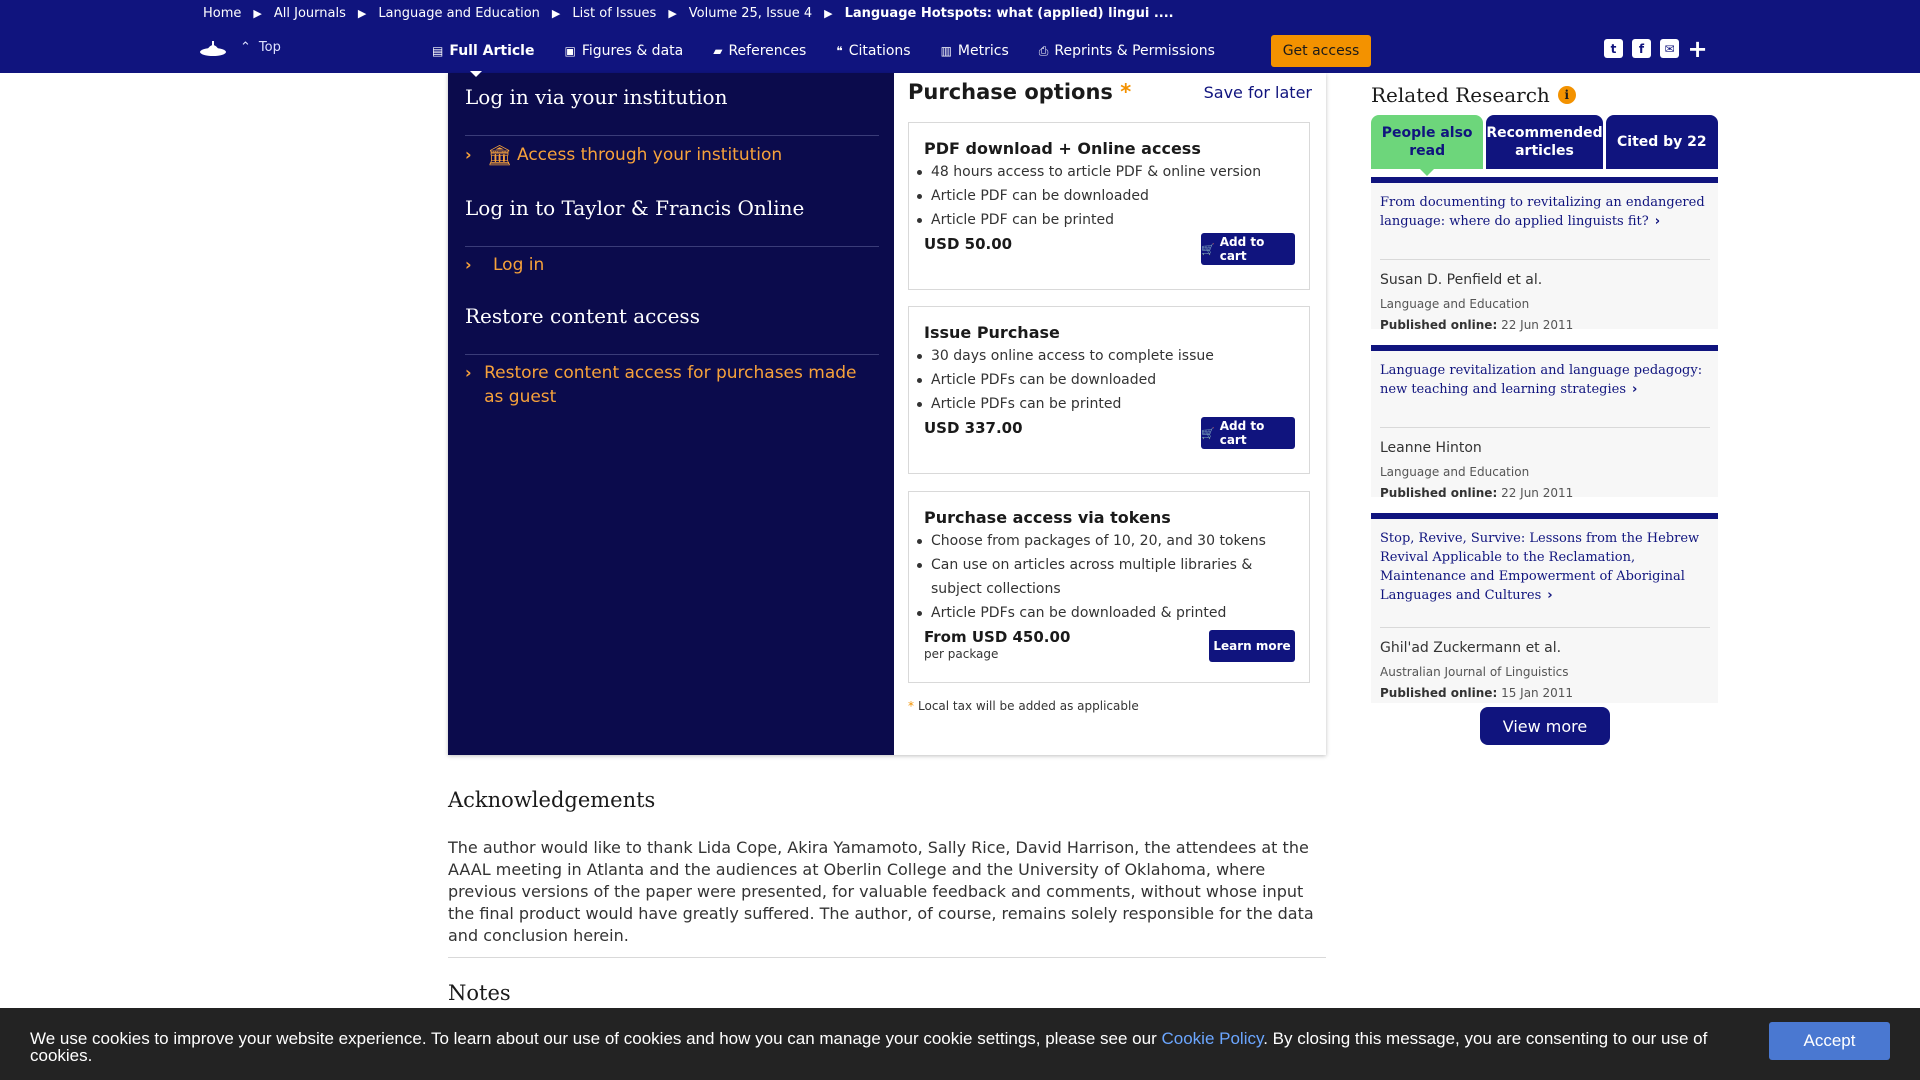 The width and height of the screenshot is (1920, 1080). I want to click on breadcrumb-issue: Volume 25, Issue 4, so click(750, 13).